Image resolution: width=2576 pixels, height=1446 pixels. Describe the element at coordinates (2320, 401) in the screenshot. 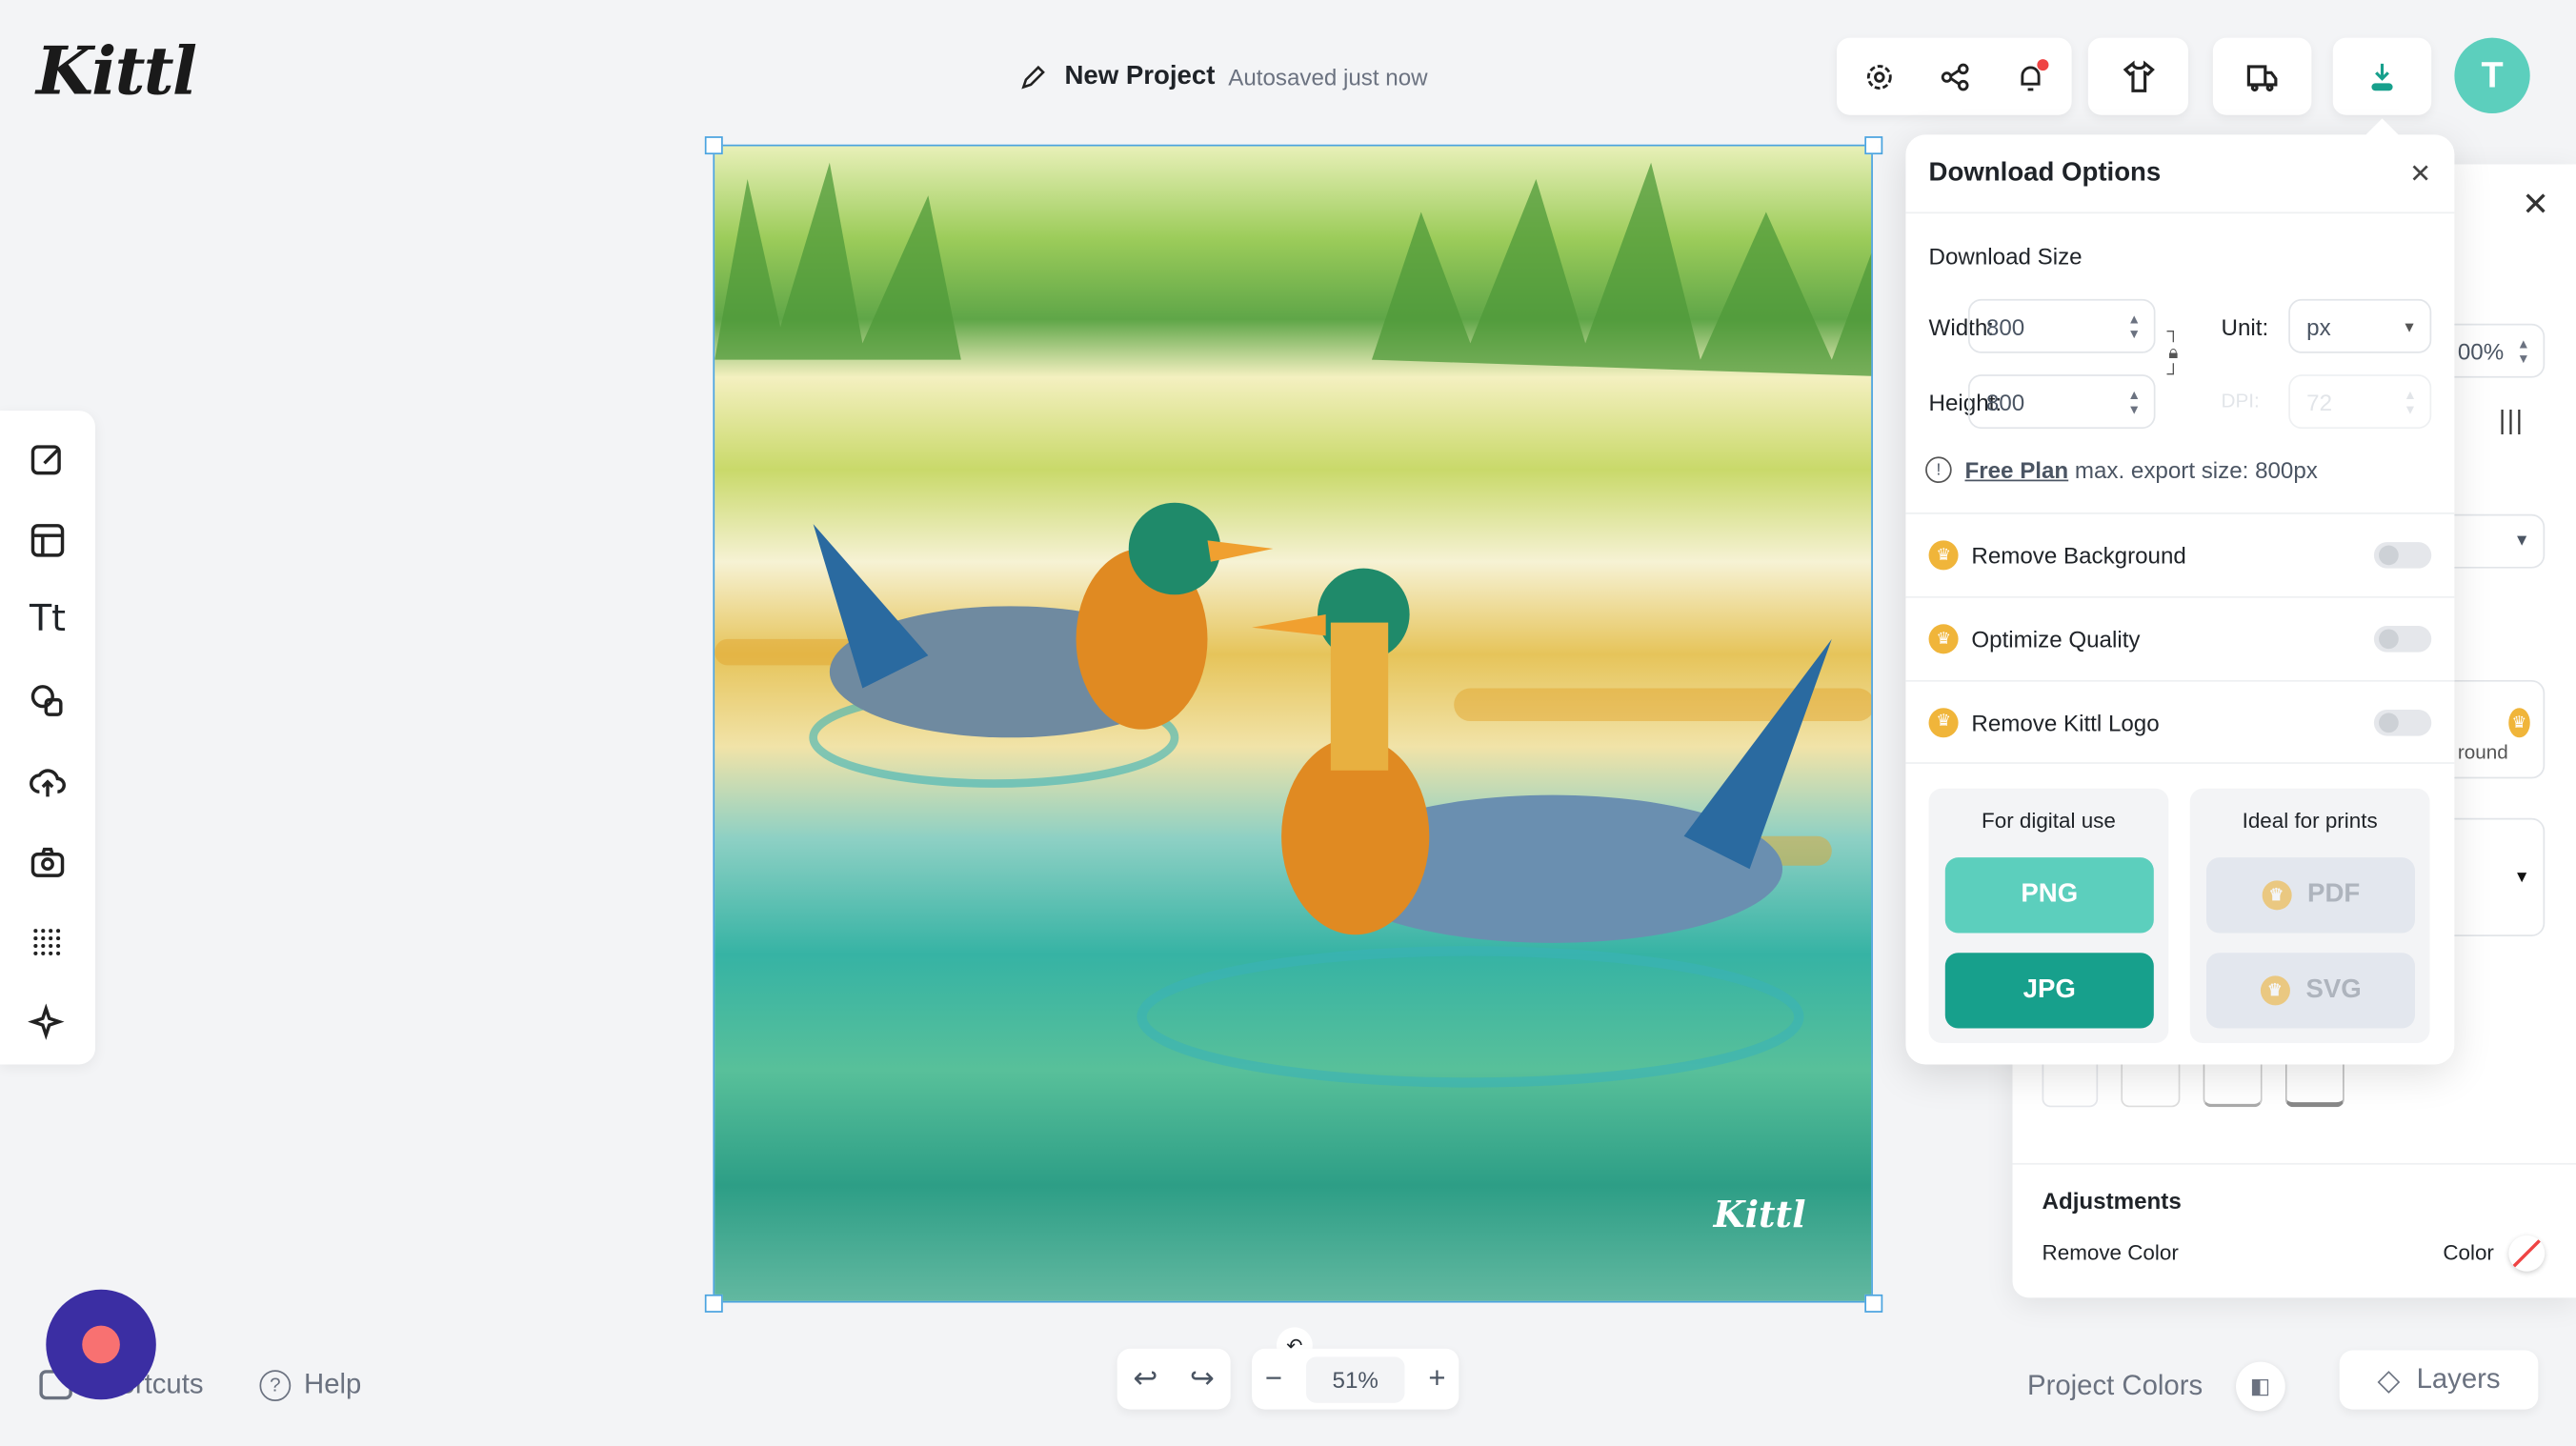

I see `dpi-value: 72` at that location.